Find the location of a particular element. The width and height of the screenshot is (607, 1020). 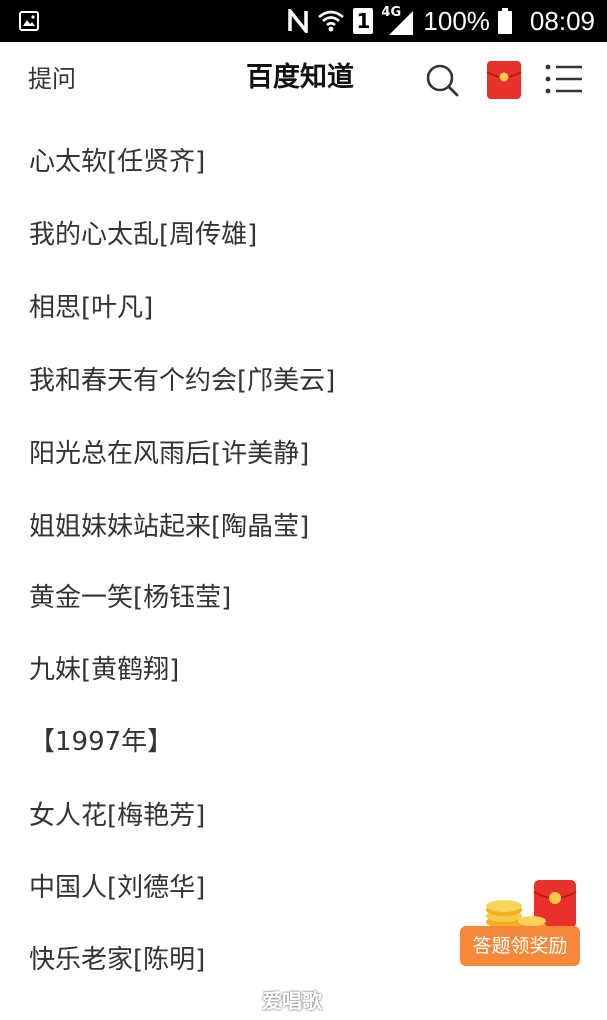

nfc-icon is located at coordinates (298, 21).